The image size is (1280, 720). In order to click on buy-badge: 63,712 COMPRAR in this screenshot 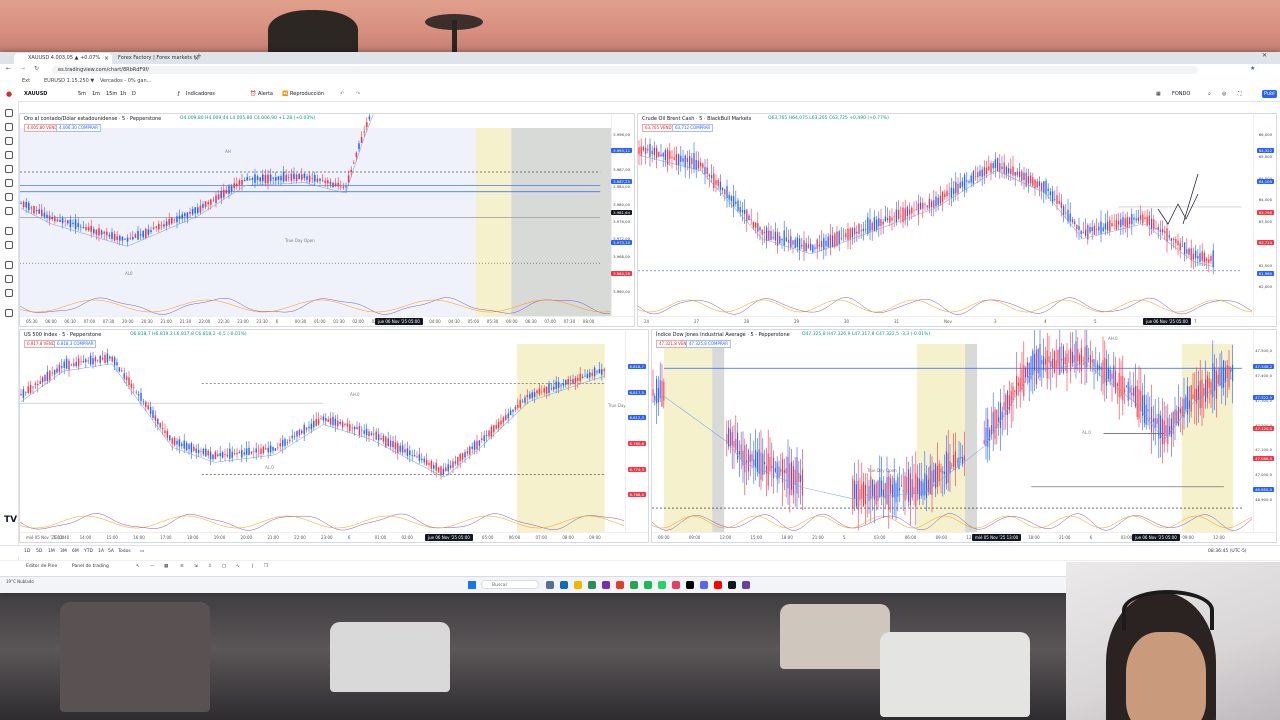, I will do `click(693, 128)`.